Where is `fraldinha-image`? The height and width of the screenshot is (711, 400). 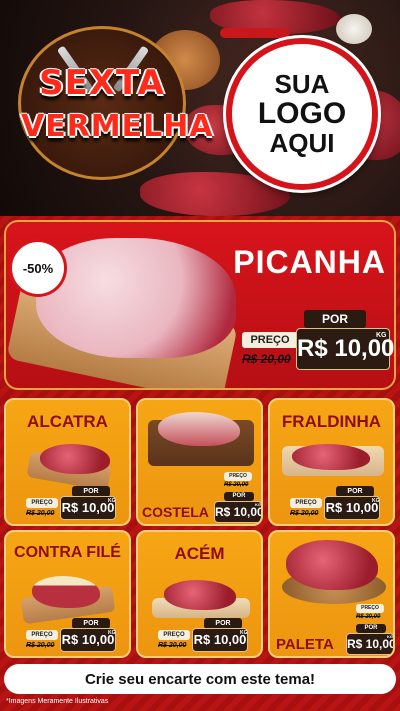
fraldinha-image is located at coordinates (331, 457).